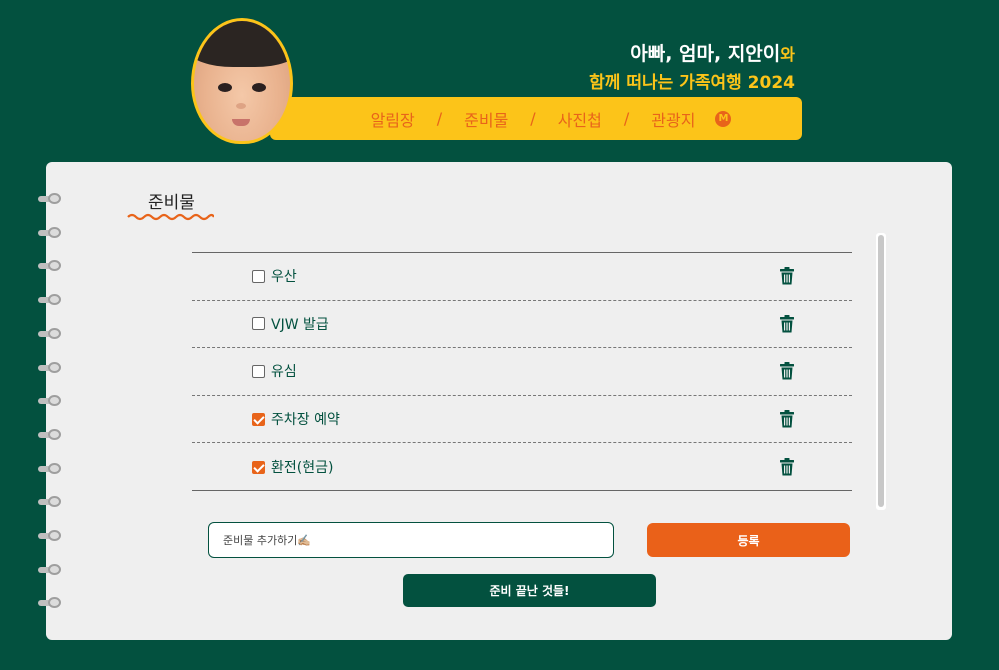 The width and height of the screenshot is (999, 670). Describe the element at coordinates (284, 277) in the screenshot. I see `item-label: 우산` at that location.